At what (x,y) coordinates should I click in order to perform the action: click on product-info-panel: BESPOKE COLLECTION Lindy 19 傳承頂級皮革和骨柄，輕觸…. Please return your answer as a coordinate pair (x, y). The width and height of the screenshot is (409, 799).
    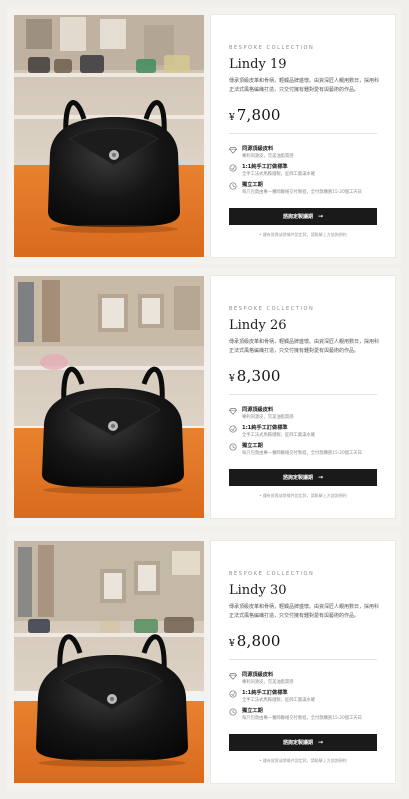
    Looking at the image, I should click on (303, 136).